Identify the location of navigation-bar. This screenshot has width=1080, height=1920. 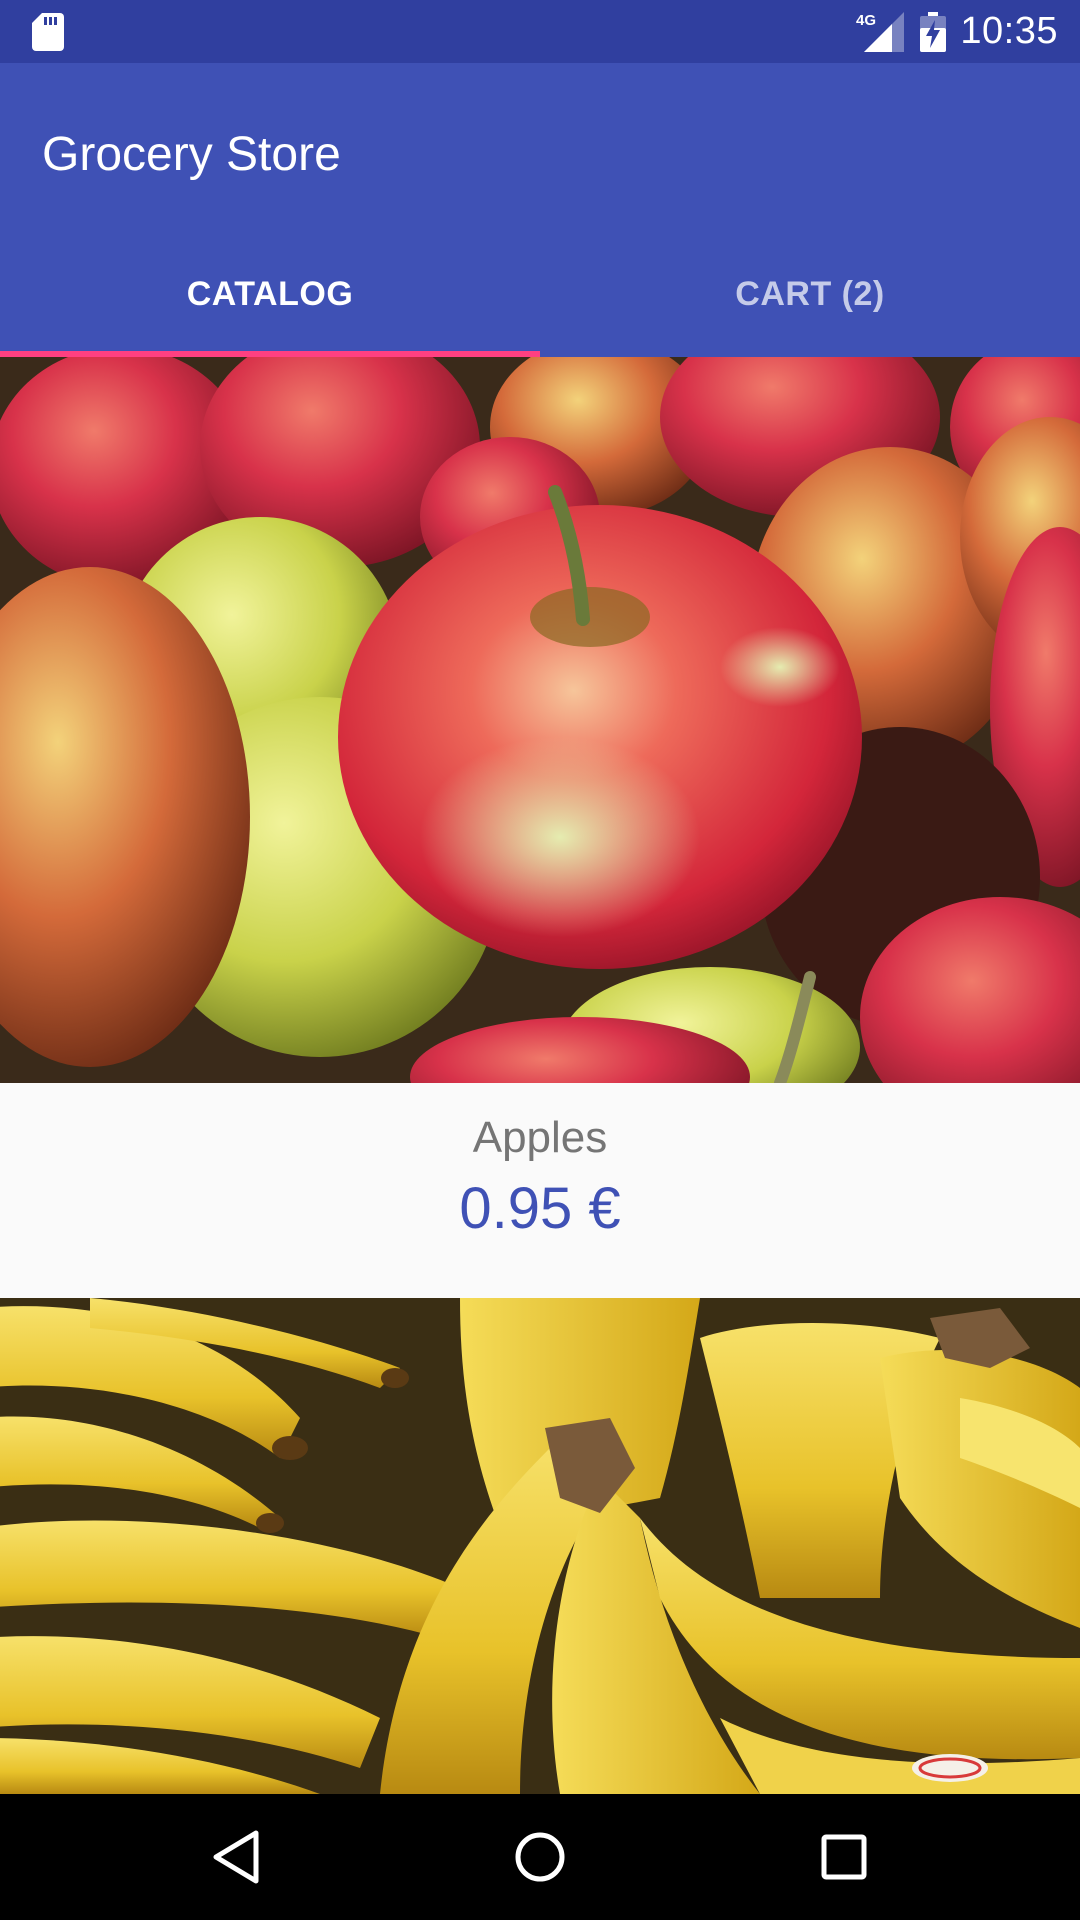
(540, 1857).